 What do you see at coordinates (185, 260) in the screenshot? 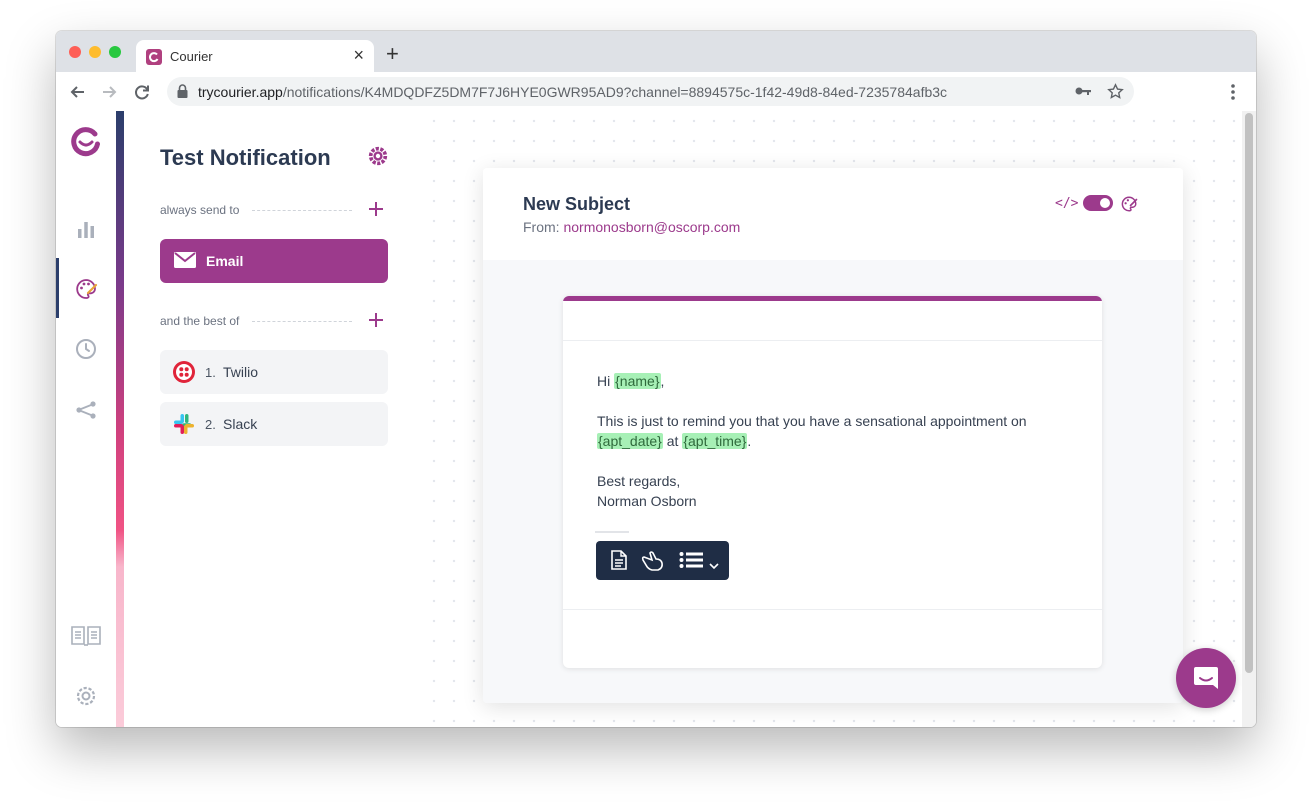
I see `envelope-icon` at bounding box center [185, 260].